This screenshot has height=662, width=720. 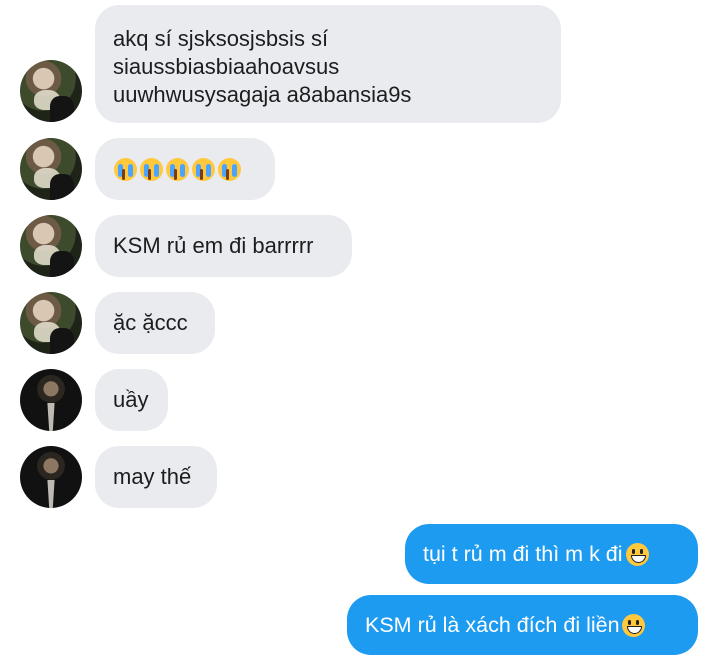 What do you see at coordinates (523, 554) in the screenshot?
I see `message-text: tụi t rủ m đi thì m k đi` at bounding box center [523, 554].